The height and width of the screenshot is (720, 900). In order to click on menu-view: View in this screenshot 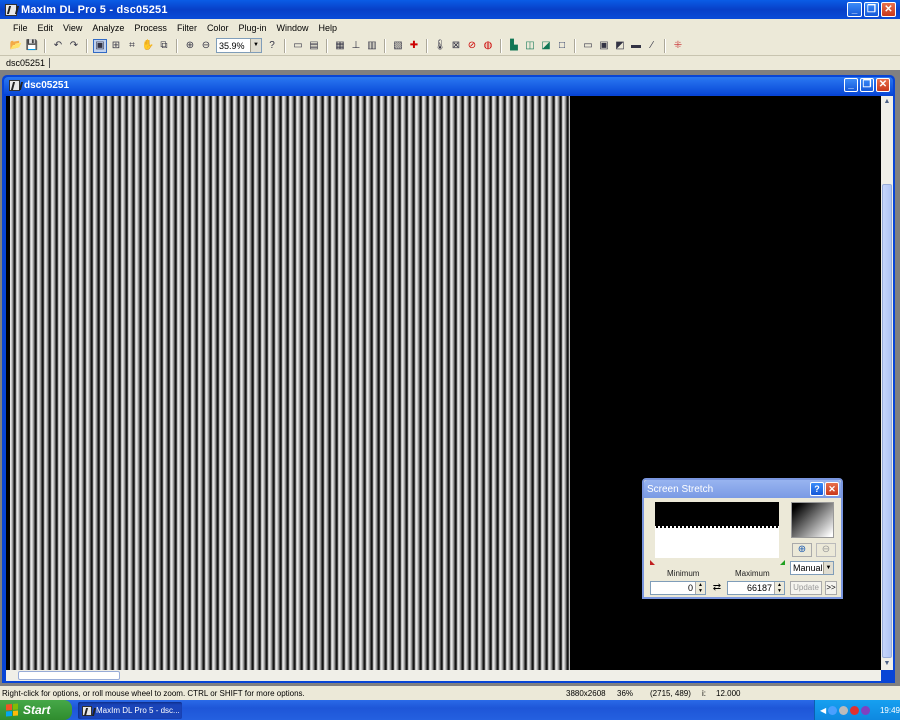, I will do `click(72, 28)`.